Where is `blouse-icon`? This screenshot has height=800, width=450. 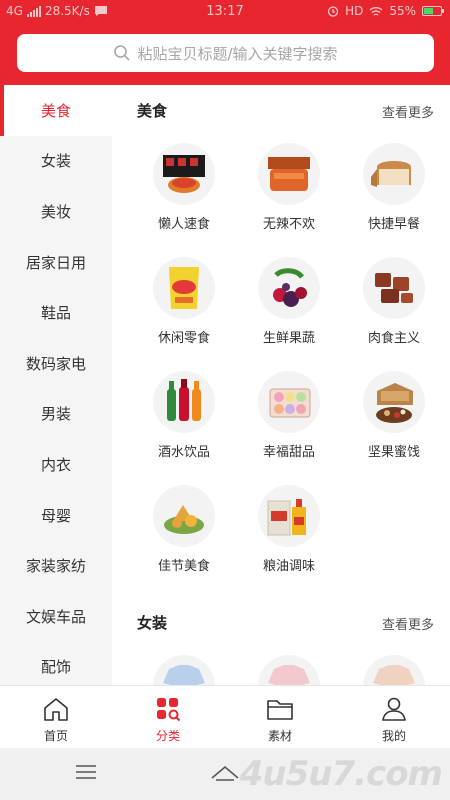
blouse-icon is located at coordinates (184, 670).